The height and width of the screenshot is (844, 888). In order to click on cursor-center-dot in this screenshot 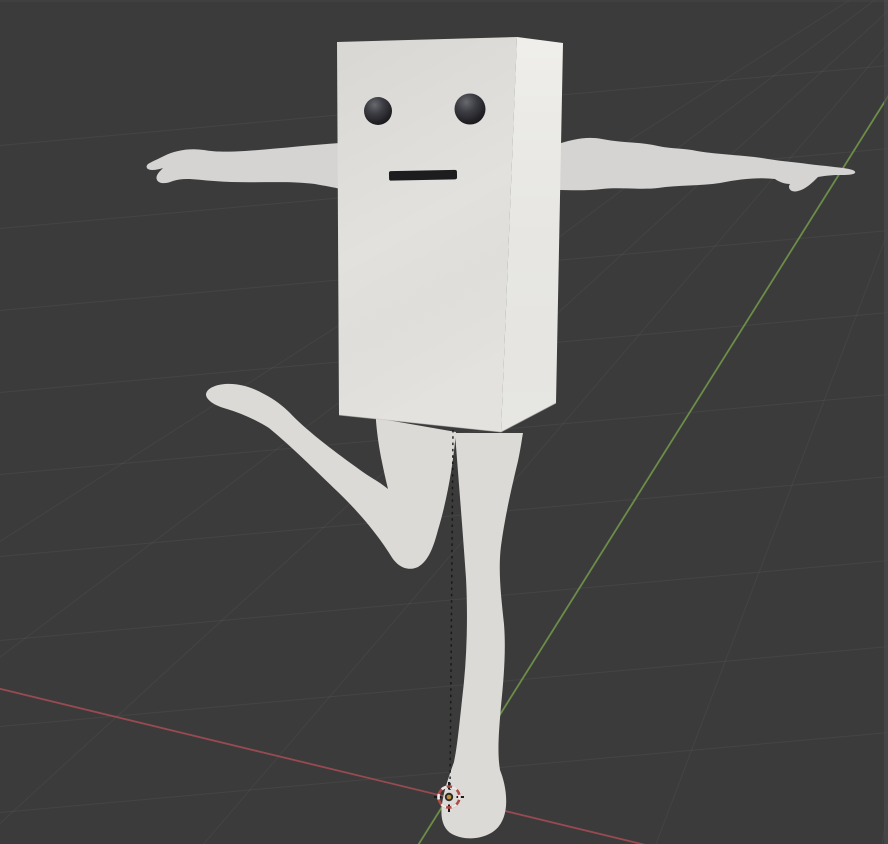, I will do `click(449, 797)`.